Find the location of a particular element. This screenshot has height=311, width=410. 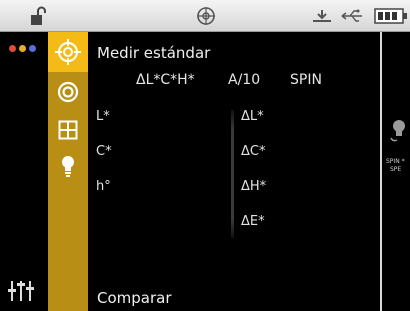

menu-dots-icon is located at coordinates (24, 49).